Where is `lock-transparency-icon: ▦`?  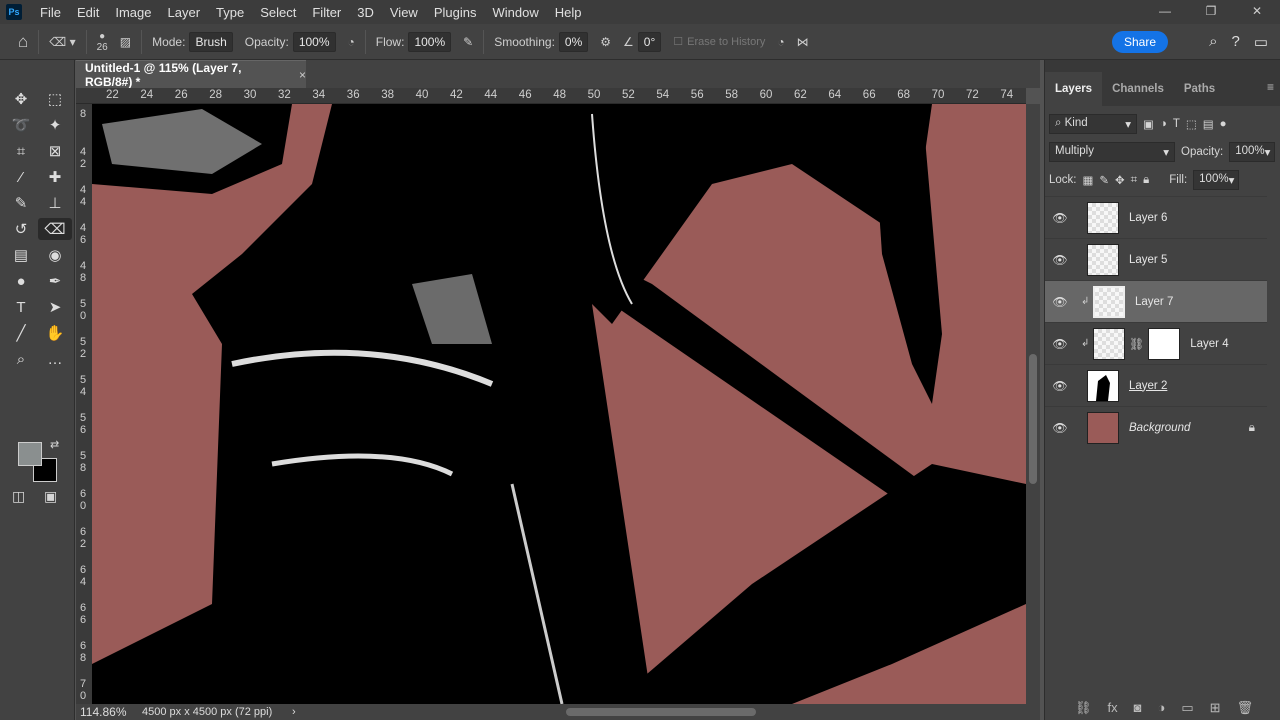 lock-transparency-icon: ▦ is located at coordinates (1088, 180).